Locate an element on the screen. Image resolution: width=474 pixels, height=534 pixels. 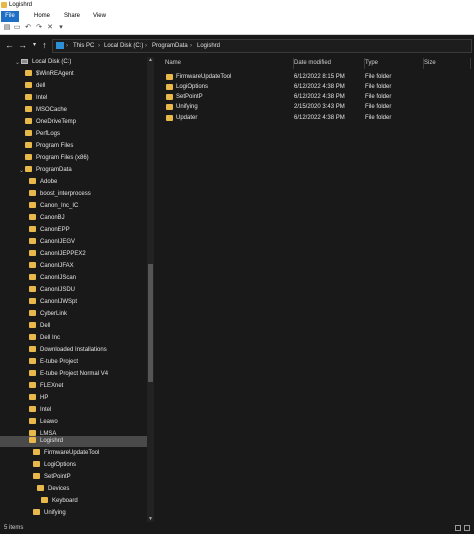
tree-item: CanonIJScan is located at coordinates (52, 278).